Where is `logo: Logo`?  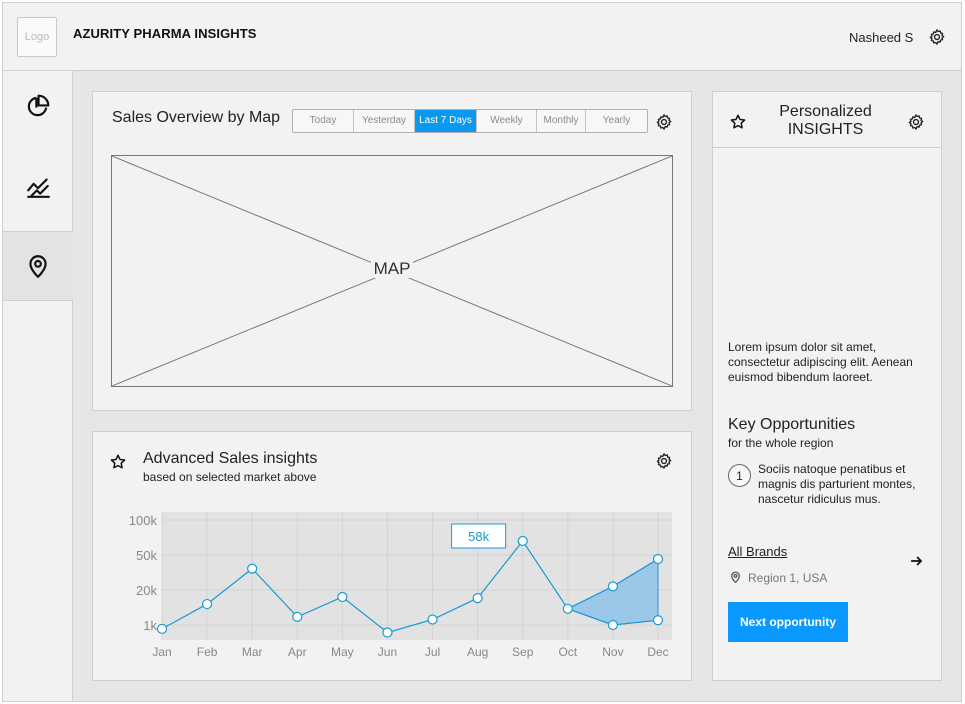
logo: Logo is located at coordinates (37, 37).